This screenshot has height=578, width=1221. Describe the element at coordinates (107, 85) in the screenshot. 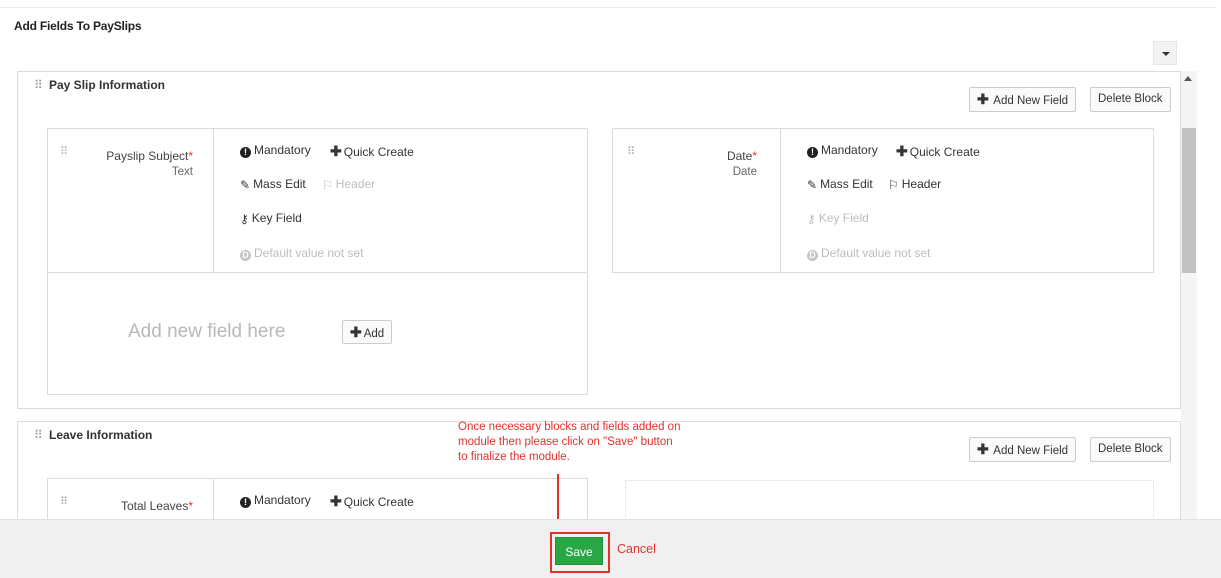

I see `block-title: Pay Slip Information` at that location.